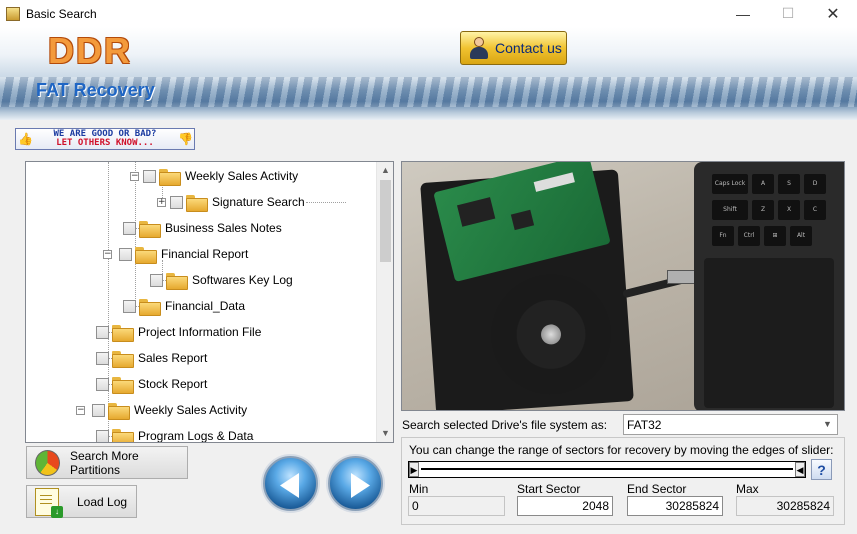 This screenshot has width=857, height=534. I want to click on thumbs-up-icon: 👍, so click(25, 139).